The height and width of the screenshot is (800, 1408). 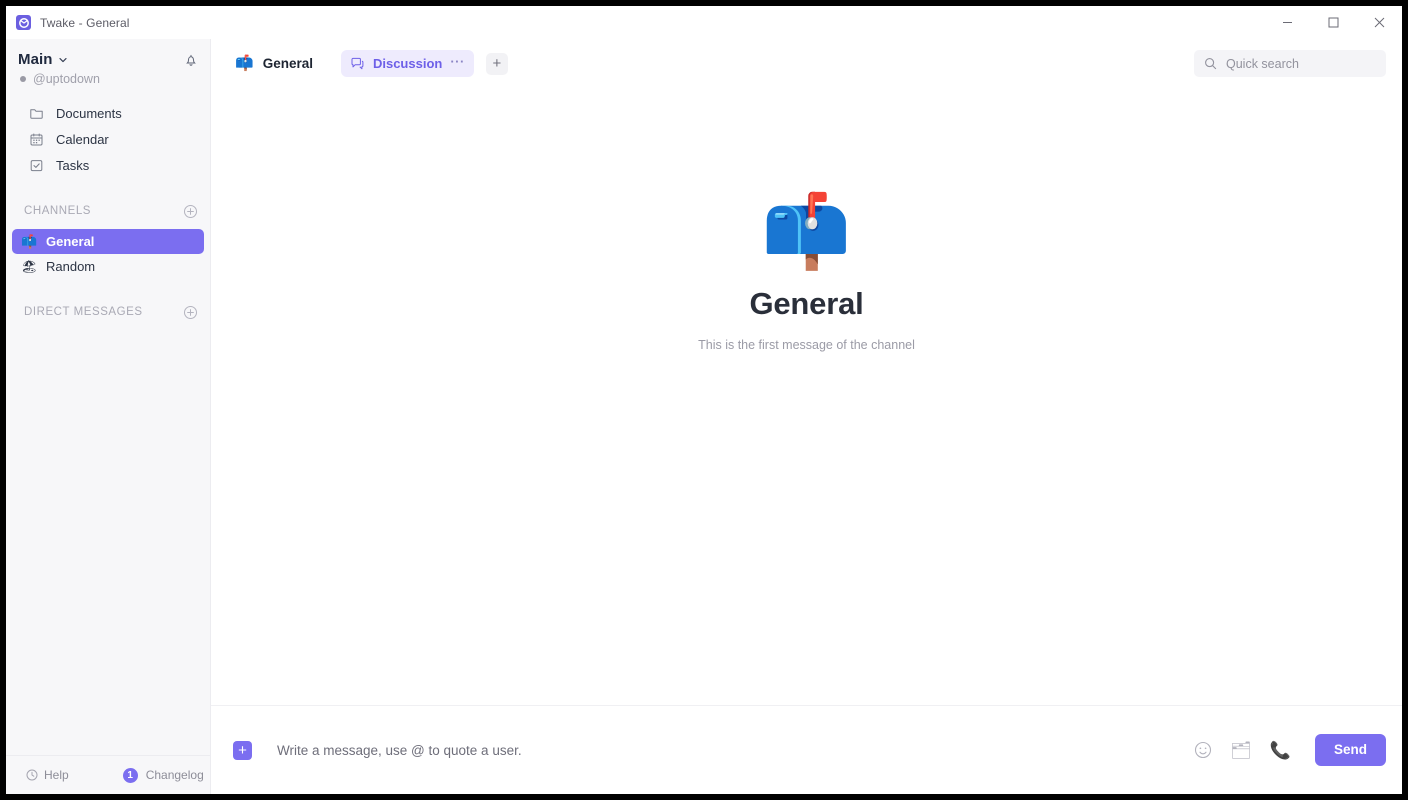 I want to click on sidebar-channel-general: 📫 General, so click(x=108, y=241).